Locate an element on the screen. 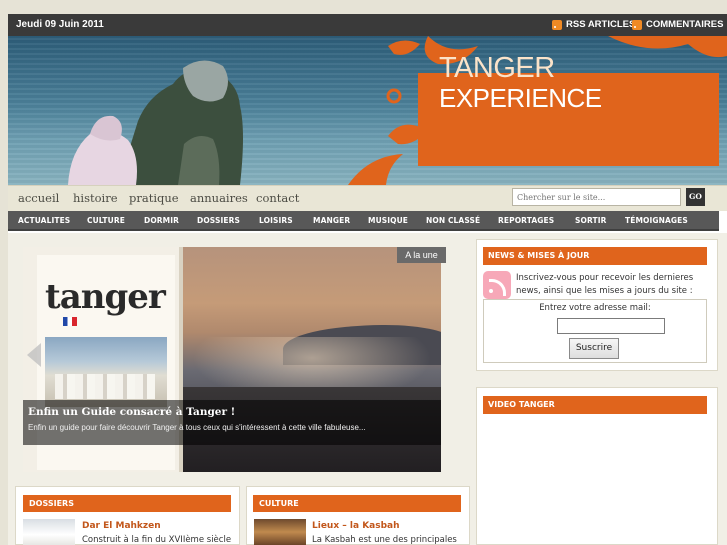  featured-badge: A la une is located at coordinates (421, 255).